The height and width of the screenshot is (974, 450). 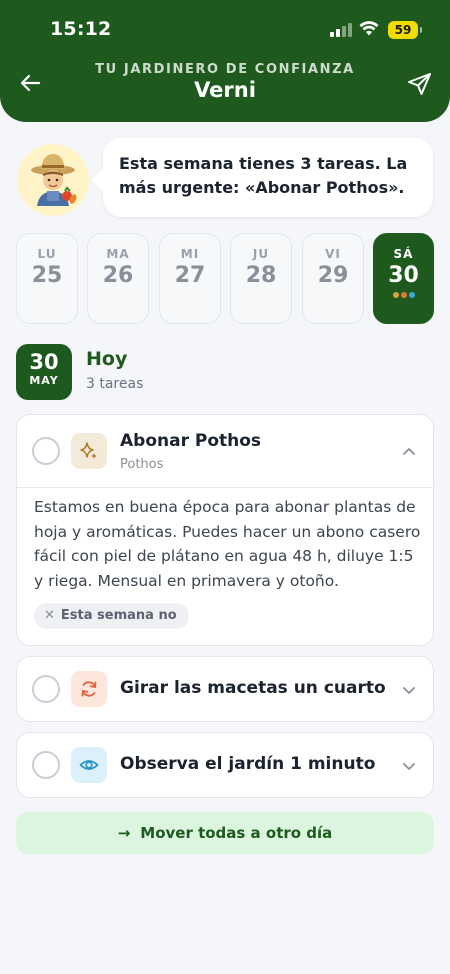 What do you see at coordinates (225, 90) in the screenshot?
I see `page-title: Verni` at bounding box center [225, 90].